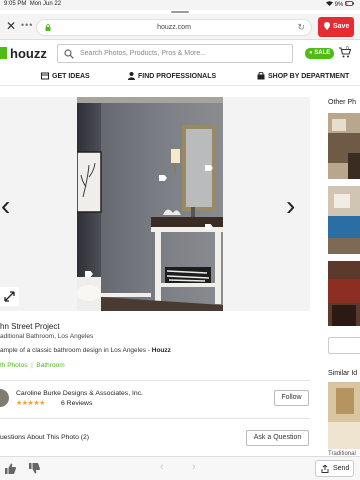 The width and height of the screenshot is (360, 480). I want to click on reload-icon: ↻, so click(301, 27).